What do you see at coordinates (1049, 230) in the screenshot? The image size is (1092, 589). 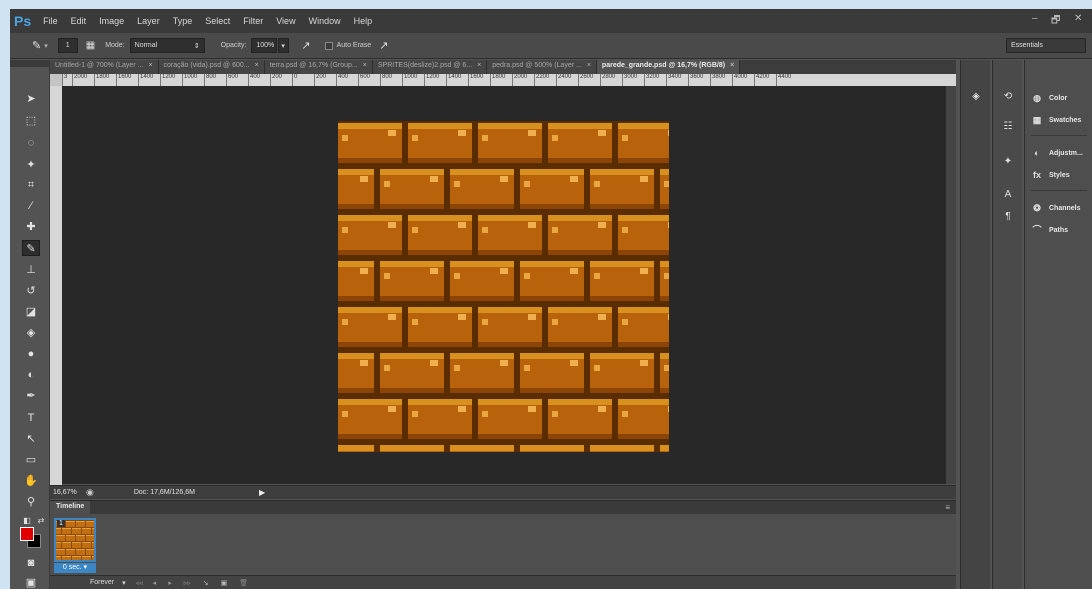 I see `panel-paths: ⌒ Paths` at bounding box center [1049, 230].